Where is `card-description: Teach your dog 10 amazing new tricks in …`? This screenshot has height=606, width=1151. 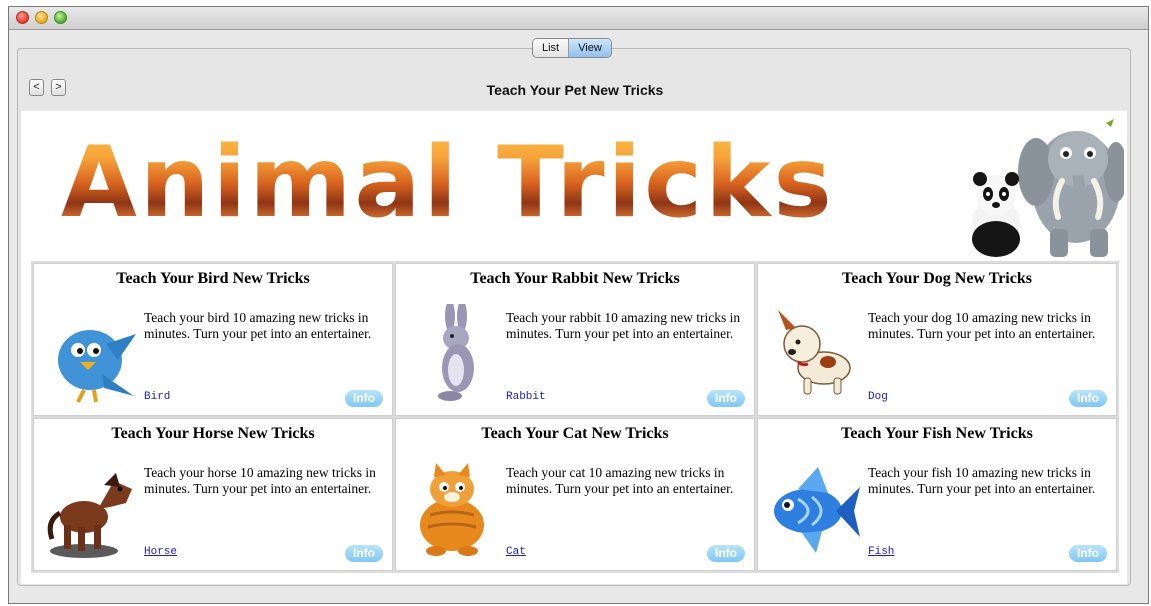
card-description: Teach your dog 10 amazing new tricks in … is located at coordinates (982, 325).